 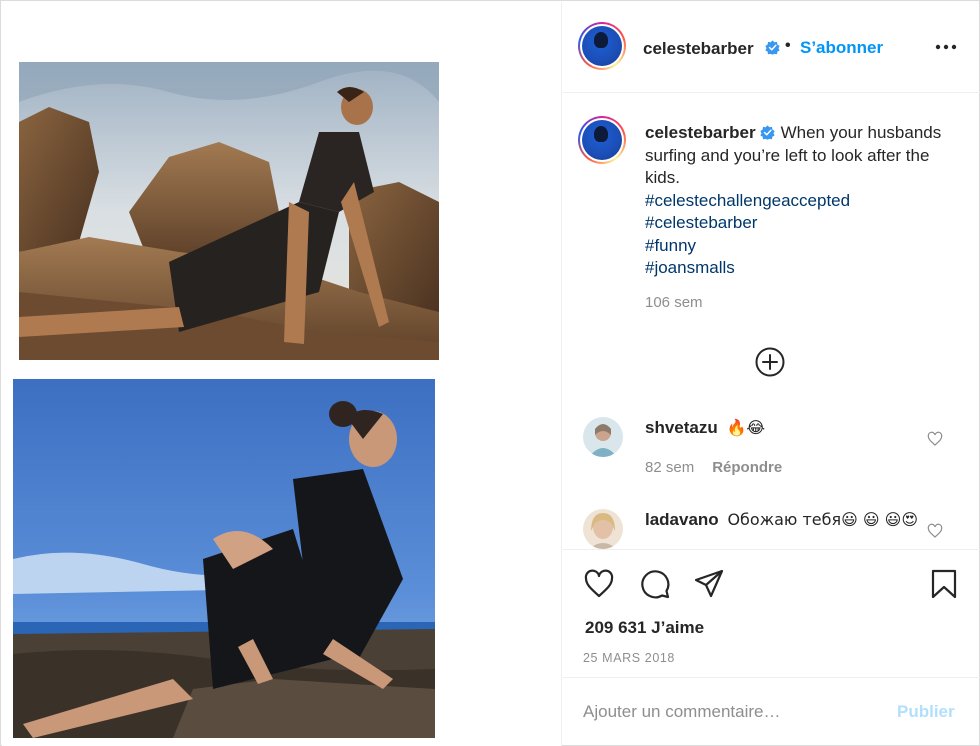 What do you see at coordinates (599, 584) in the screenshot?
I see `heart-icon` at bounding box center [599, 584].